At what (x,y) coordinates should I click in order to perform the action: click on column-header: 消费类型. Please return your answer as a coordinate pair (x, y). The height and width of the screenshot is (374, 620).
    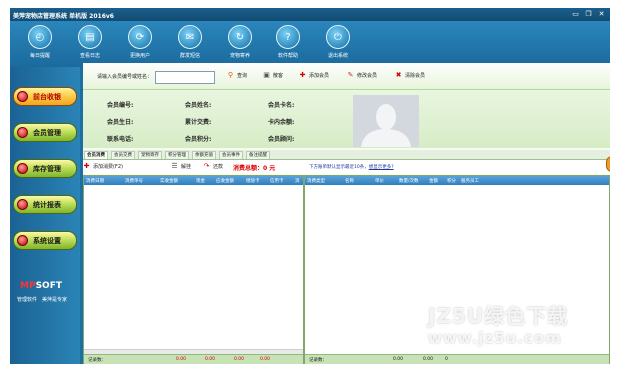
    Looking at the image, I should click on (316, 181).